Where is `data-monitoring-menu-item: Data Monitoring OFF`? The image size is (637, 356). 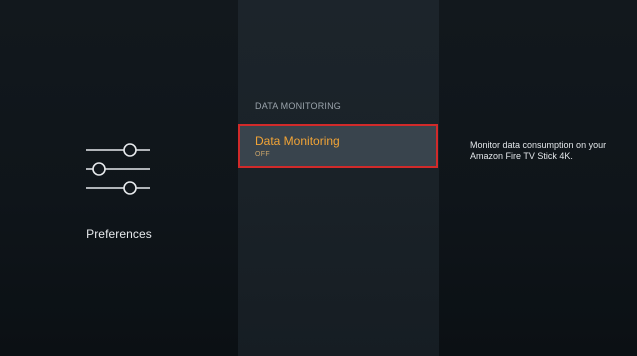
data-monitoring-menu-item: Data Monitoring OFF is located at coordinates (338, 146).